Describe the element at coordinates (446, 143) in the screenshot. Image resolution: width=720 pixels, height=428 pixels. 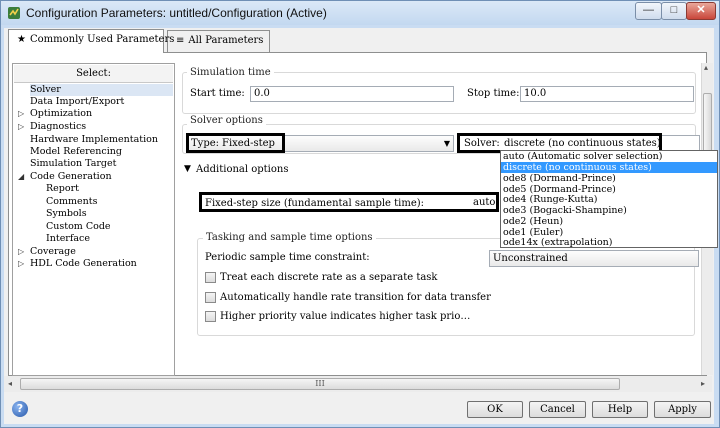
I see `dropdown-arrow-icon: ▼` at that location.